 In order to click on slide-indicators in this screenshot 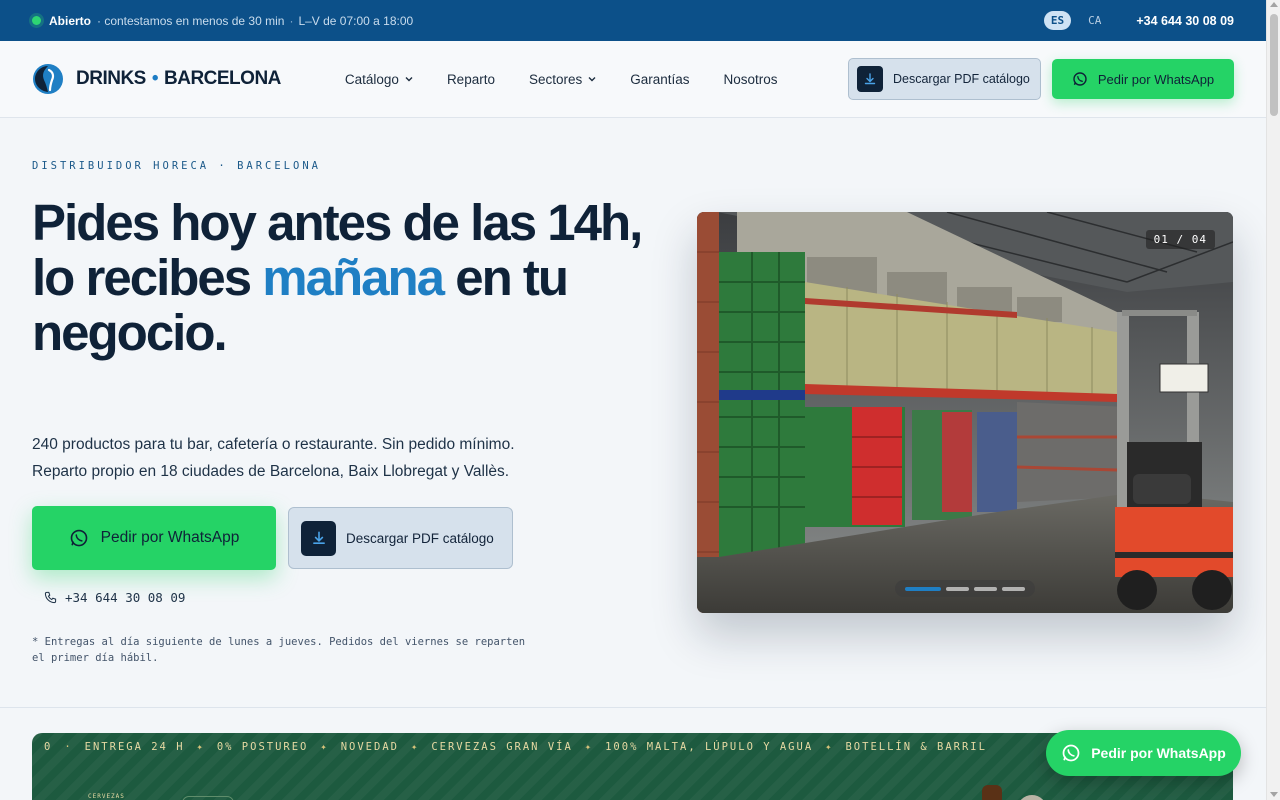, I will do `click(965, 588)`.